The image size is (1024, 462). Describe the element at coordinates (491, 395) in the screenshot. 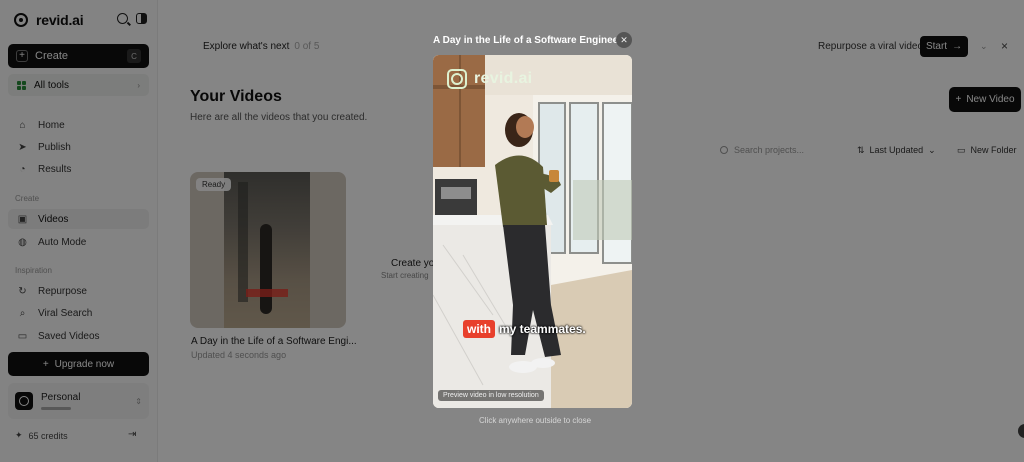

I see `preview-note: Preview video in low resolution` at that location.